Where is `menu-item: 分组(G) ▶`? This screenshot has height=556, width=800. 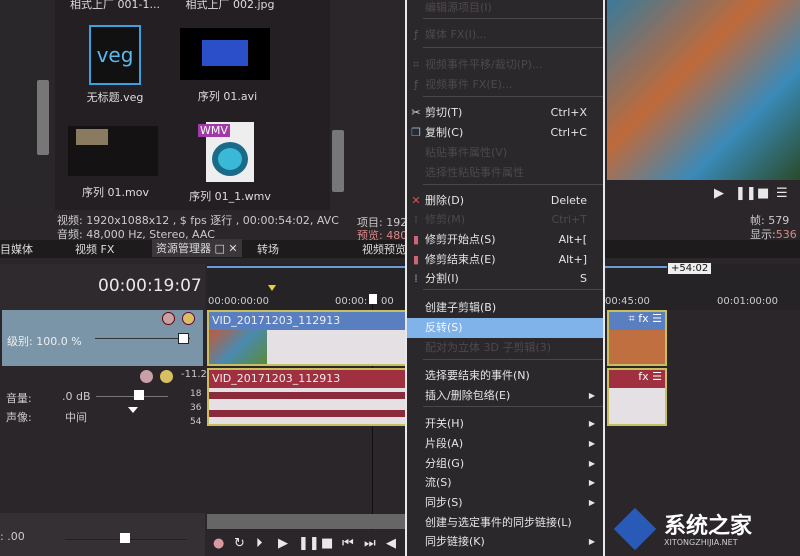
menu-item: 分组(G) ▶ is located at coordinates (505, 464).